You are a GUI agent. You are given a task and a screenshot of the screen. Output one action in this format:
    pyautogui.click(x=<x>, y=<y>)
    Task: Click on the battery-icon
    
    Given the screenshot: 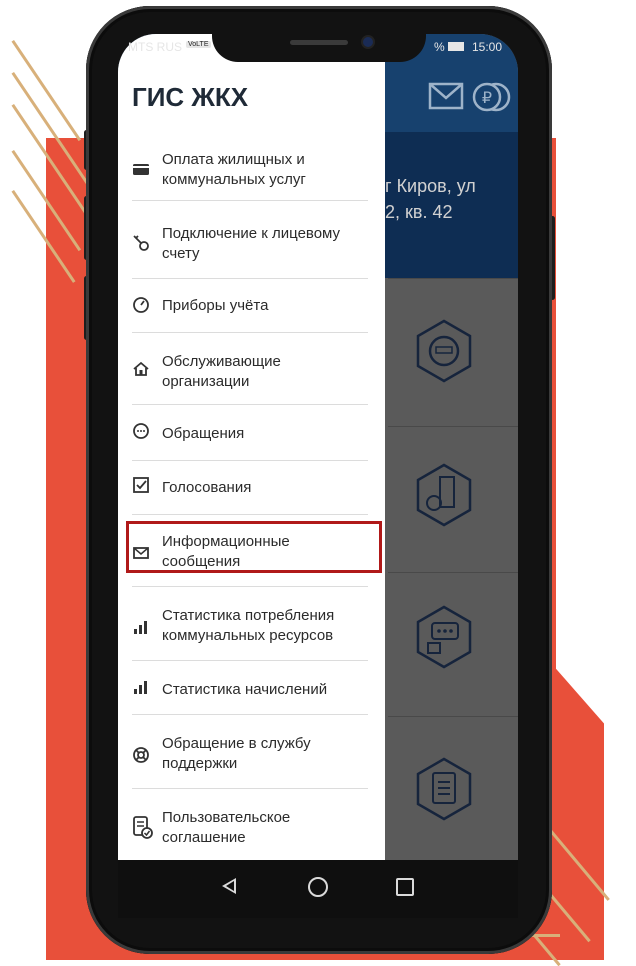 What is the action you would take?
    pyautogui.click(x=456, y=46)
    